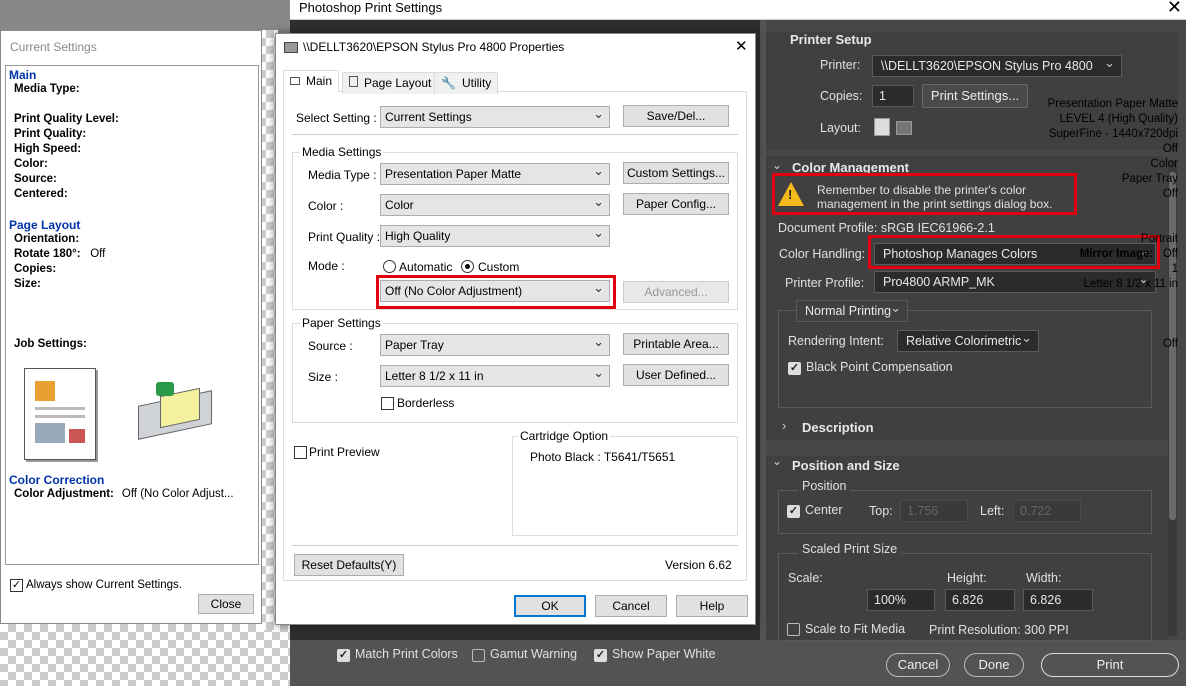 This screenshot has height=686, width=1186. Describe the element at coordinates (1047, 511) in the screenshot. I see `left-input: 0.722` at that location.